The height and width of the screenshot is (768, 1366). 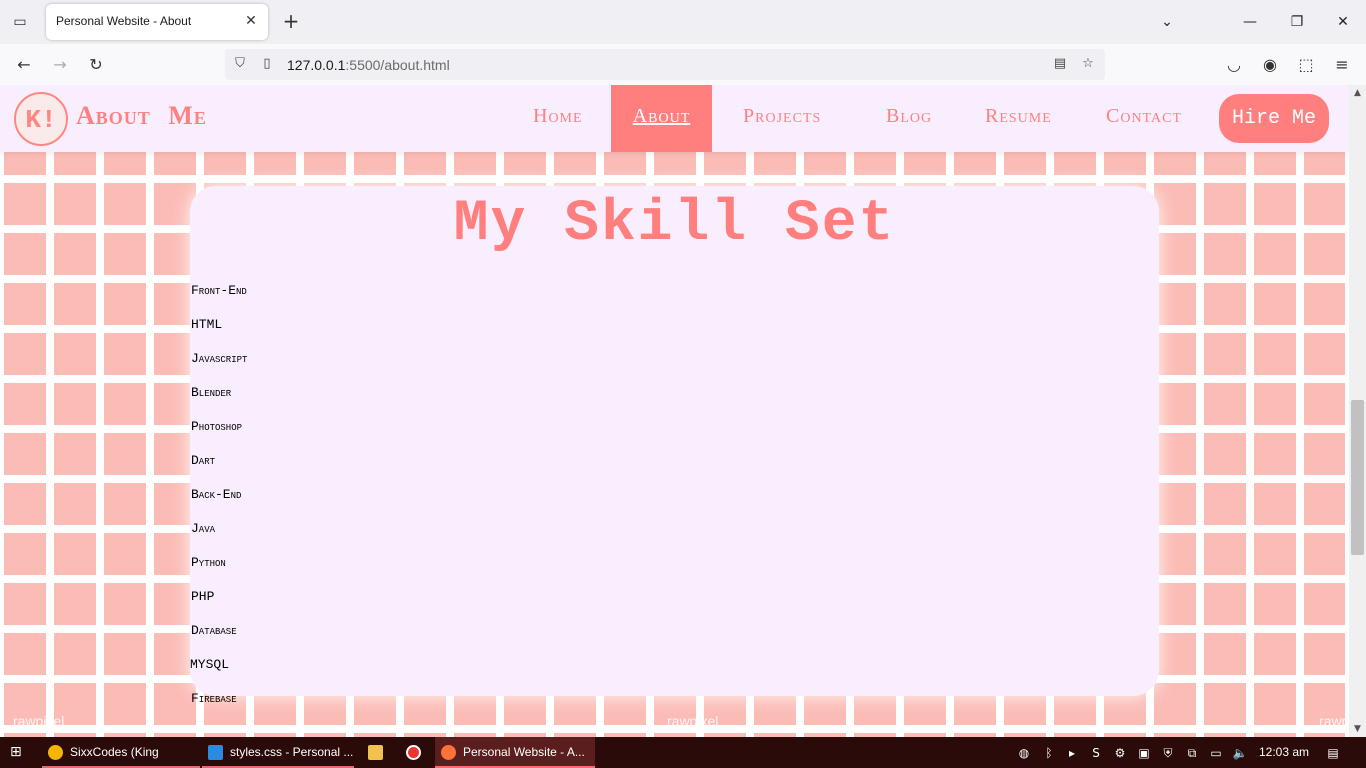 What do you see at coordinates (1284, 752) in the screenshot?
I see `taskbar-clock: 12:03 am` at bounding box center [1284, 752].